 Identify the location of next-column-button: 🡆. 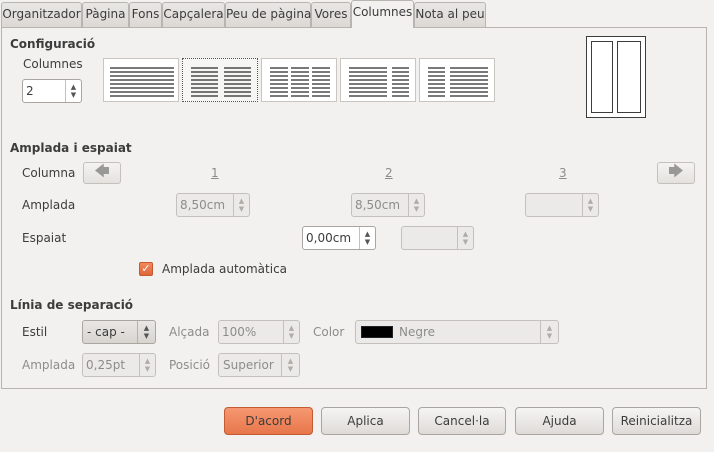
(676, 173).